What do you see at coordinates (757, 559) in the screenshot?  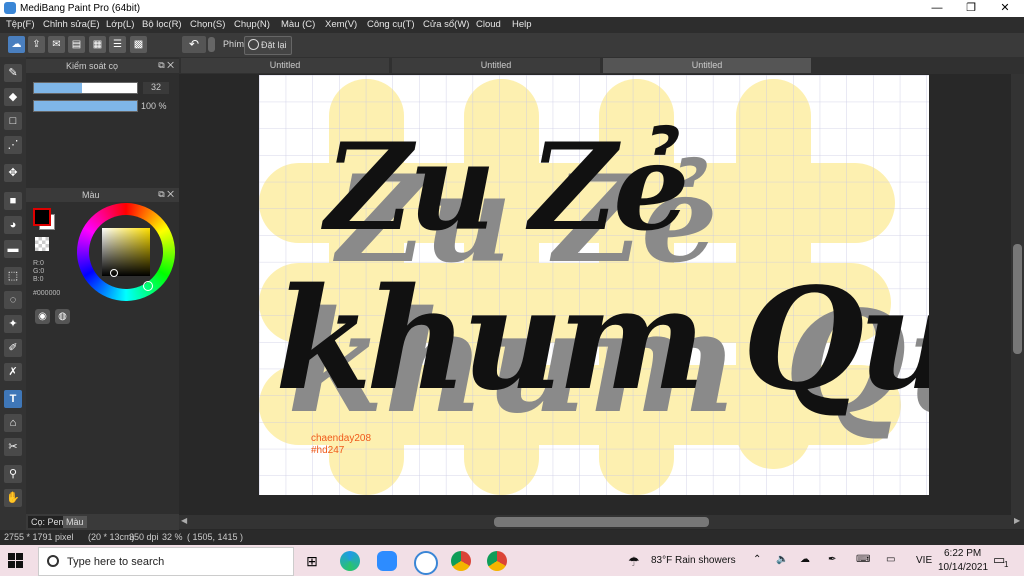 I see `tray-overflow-icon: ⌃` at bounding box center [757, 559].